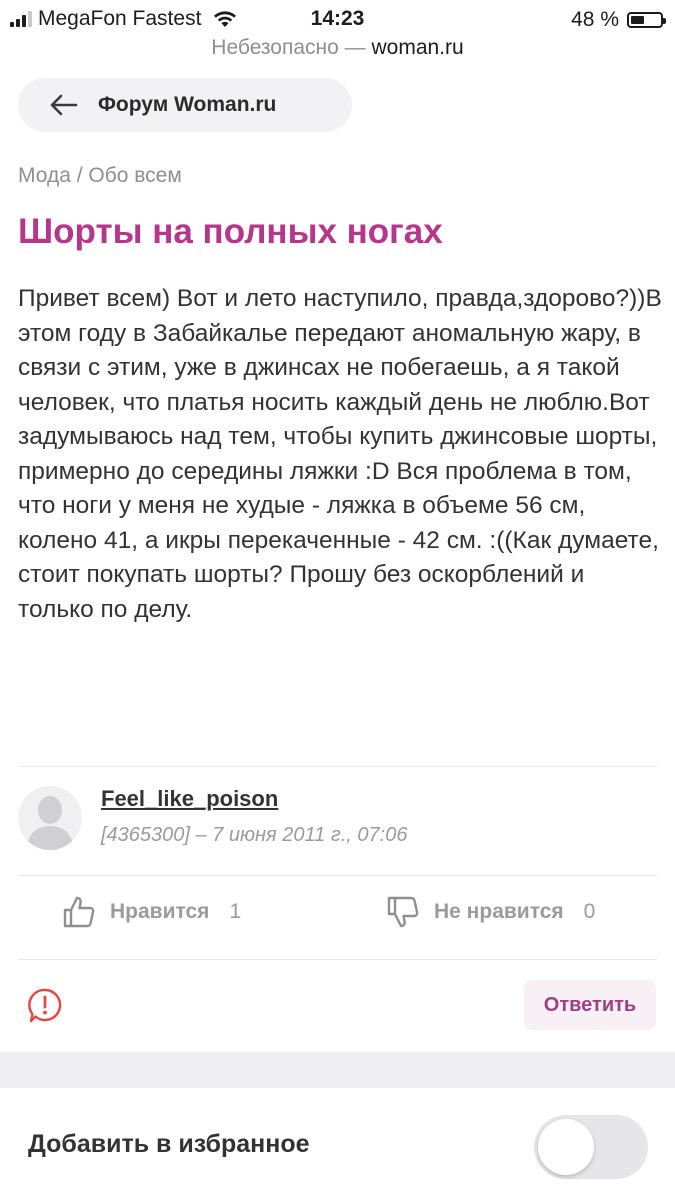  What do you see at coordinates (337, 19) in the screenshot?
I see `status-bar: MegaFon Fastest 14:23 48 %` at bounding box center [337, 19].